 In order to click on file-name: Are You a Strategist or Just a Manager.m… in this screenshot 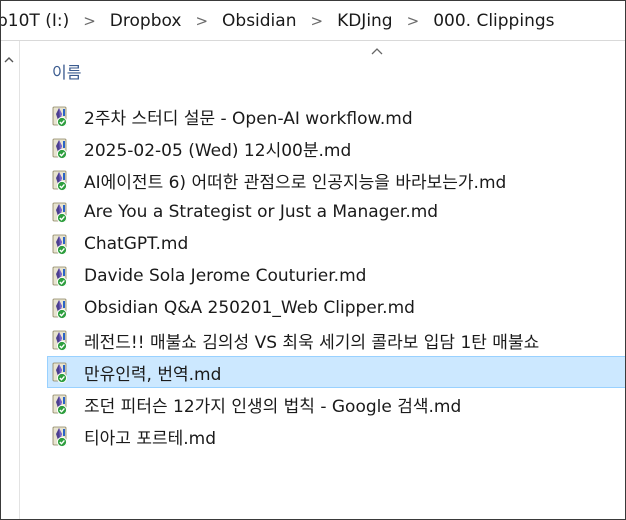, I will do `click(261, 212)`.